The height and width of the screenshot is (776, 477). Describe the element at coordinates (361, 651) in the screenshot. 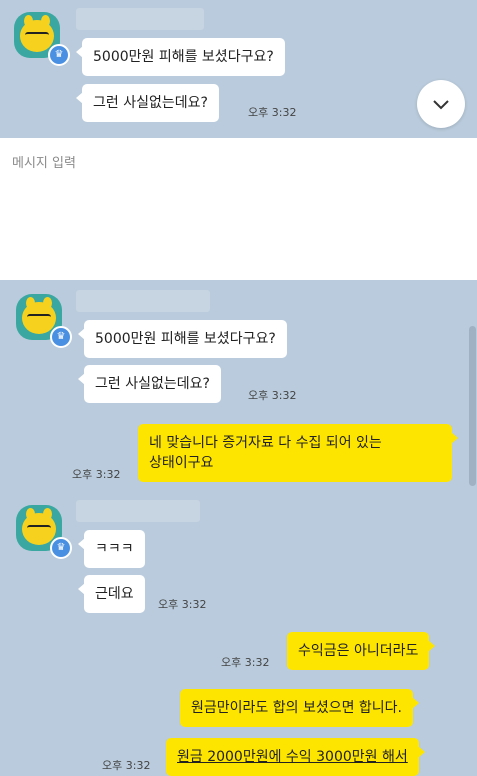

I see `message-bubble-mine: 수익금은 아니더라도` at that location.